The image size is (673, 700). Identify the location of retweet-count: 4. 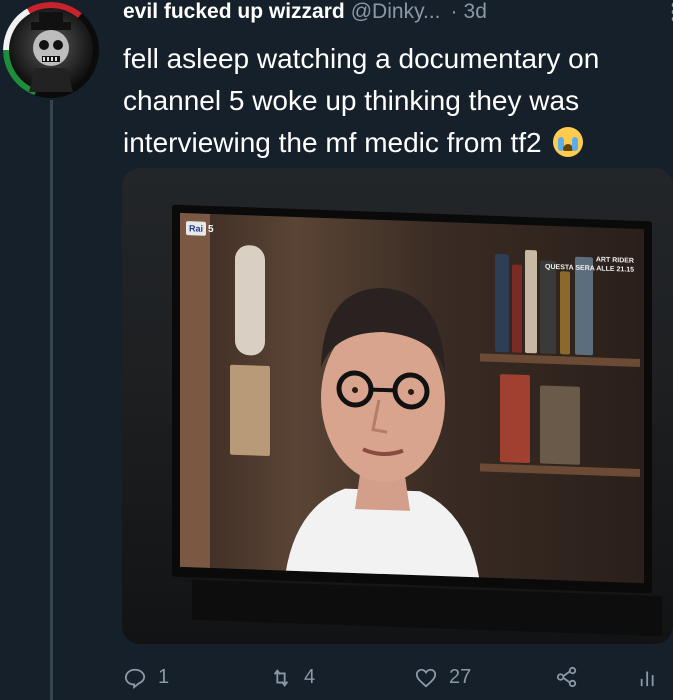
(310, 677).